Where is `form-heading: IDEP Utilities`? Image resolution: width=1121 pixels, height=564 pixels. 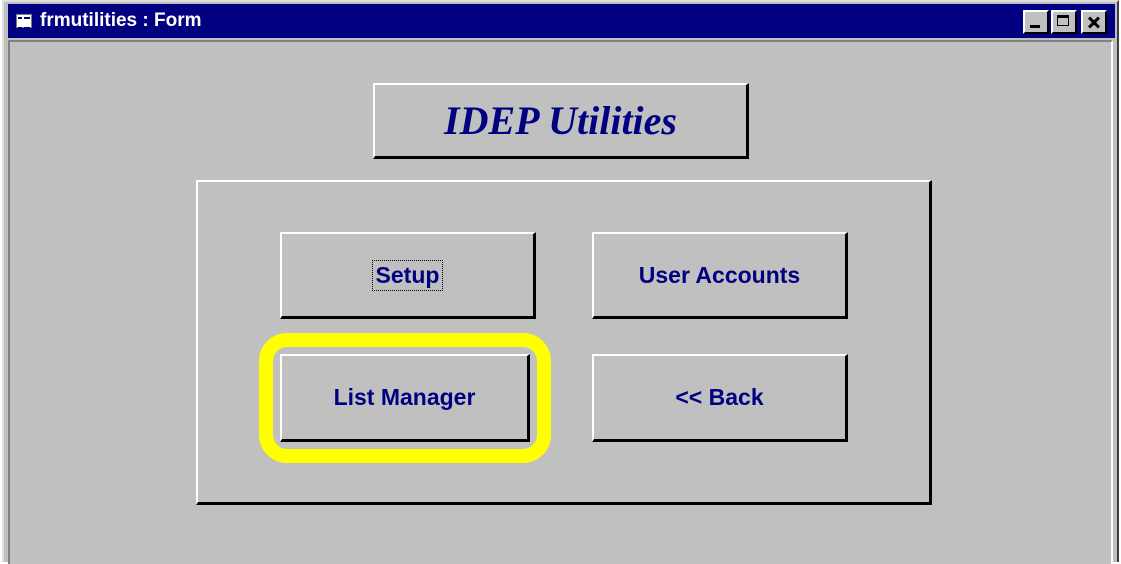 form-heading: IDEP Utilities is located at coordinates (561, 121).